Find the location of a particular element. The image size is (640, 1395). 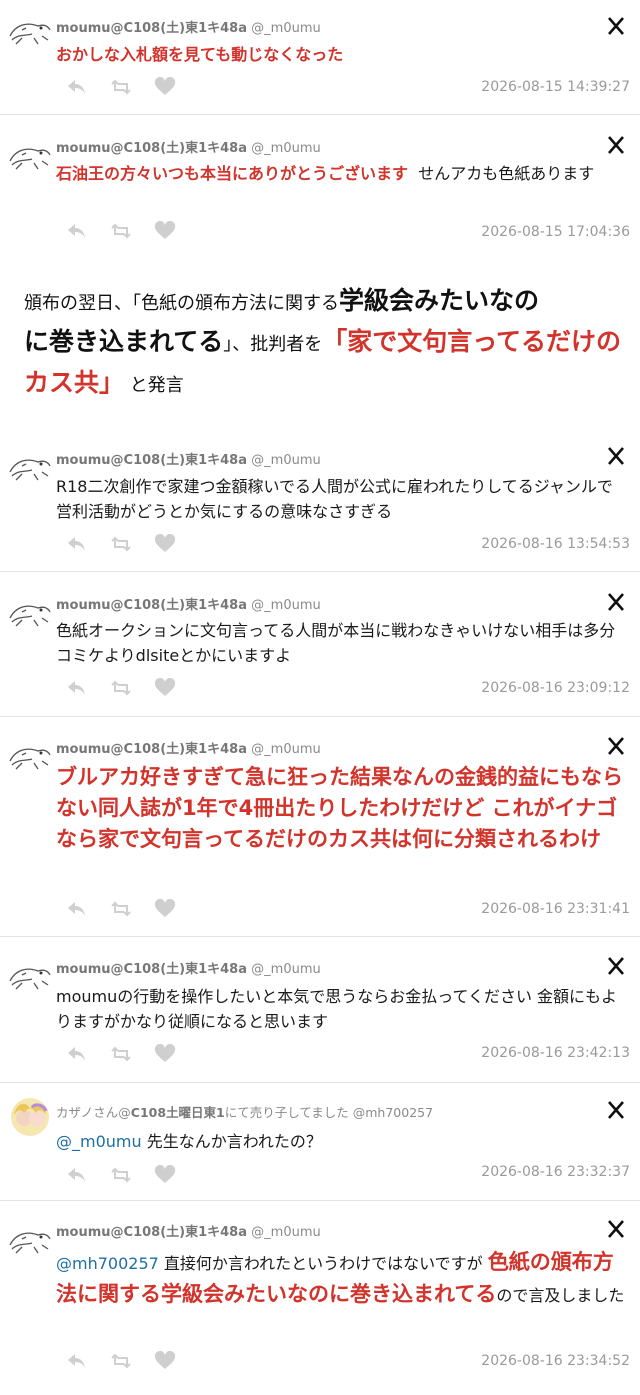

post-timestamp: 2026-08-16 23:42:13 is located at coordinates (555, 1053).